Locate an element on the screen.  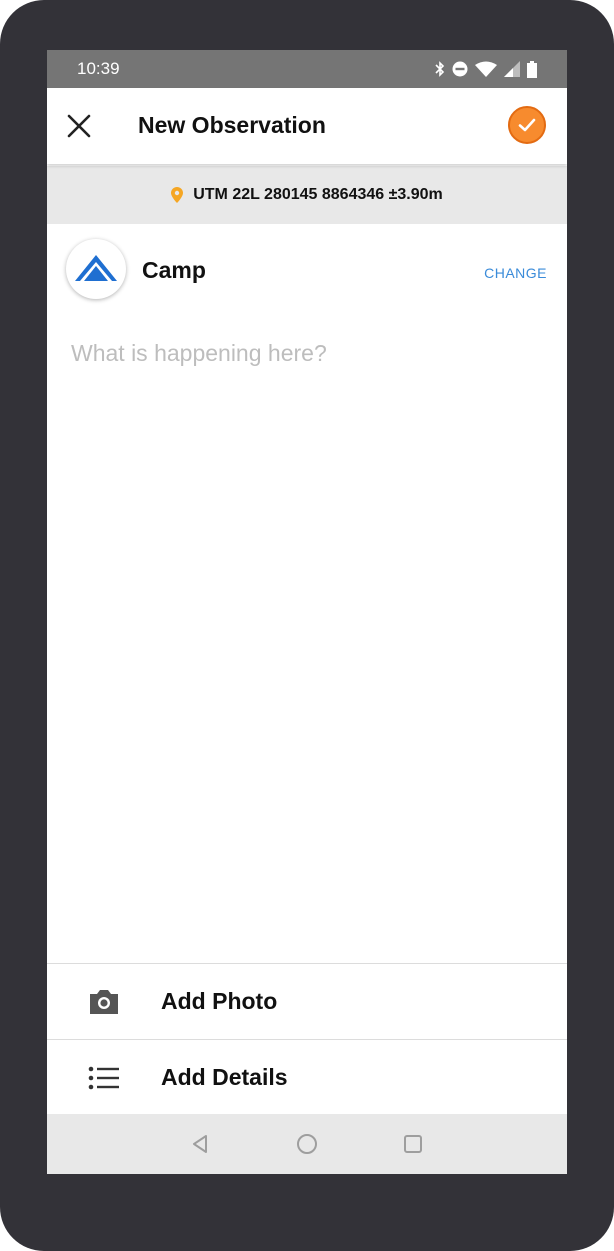
wifi-icon is located at coordinates (486, 69).